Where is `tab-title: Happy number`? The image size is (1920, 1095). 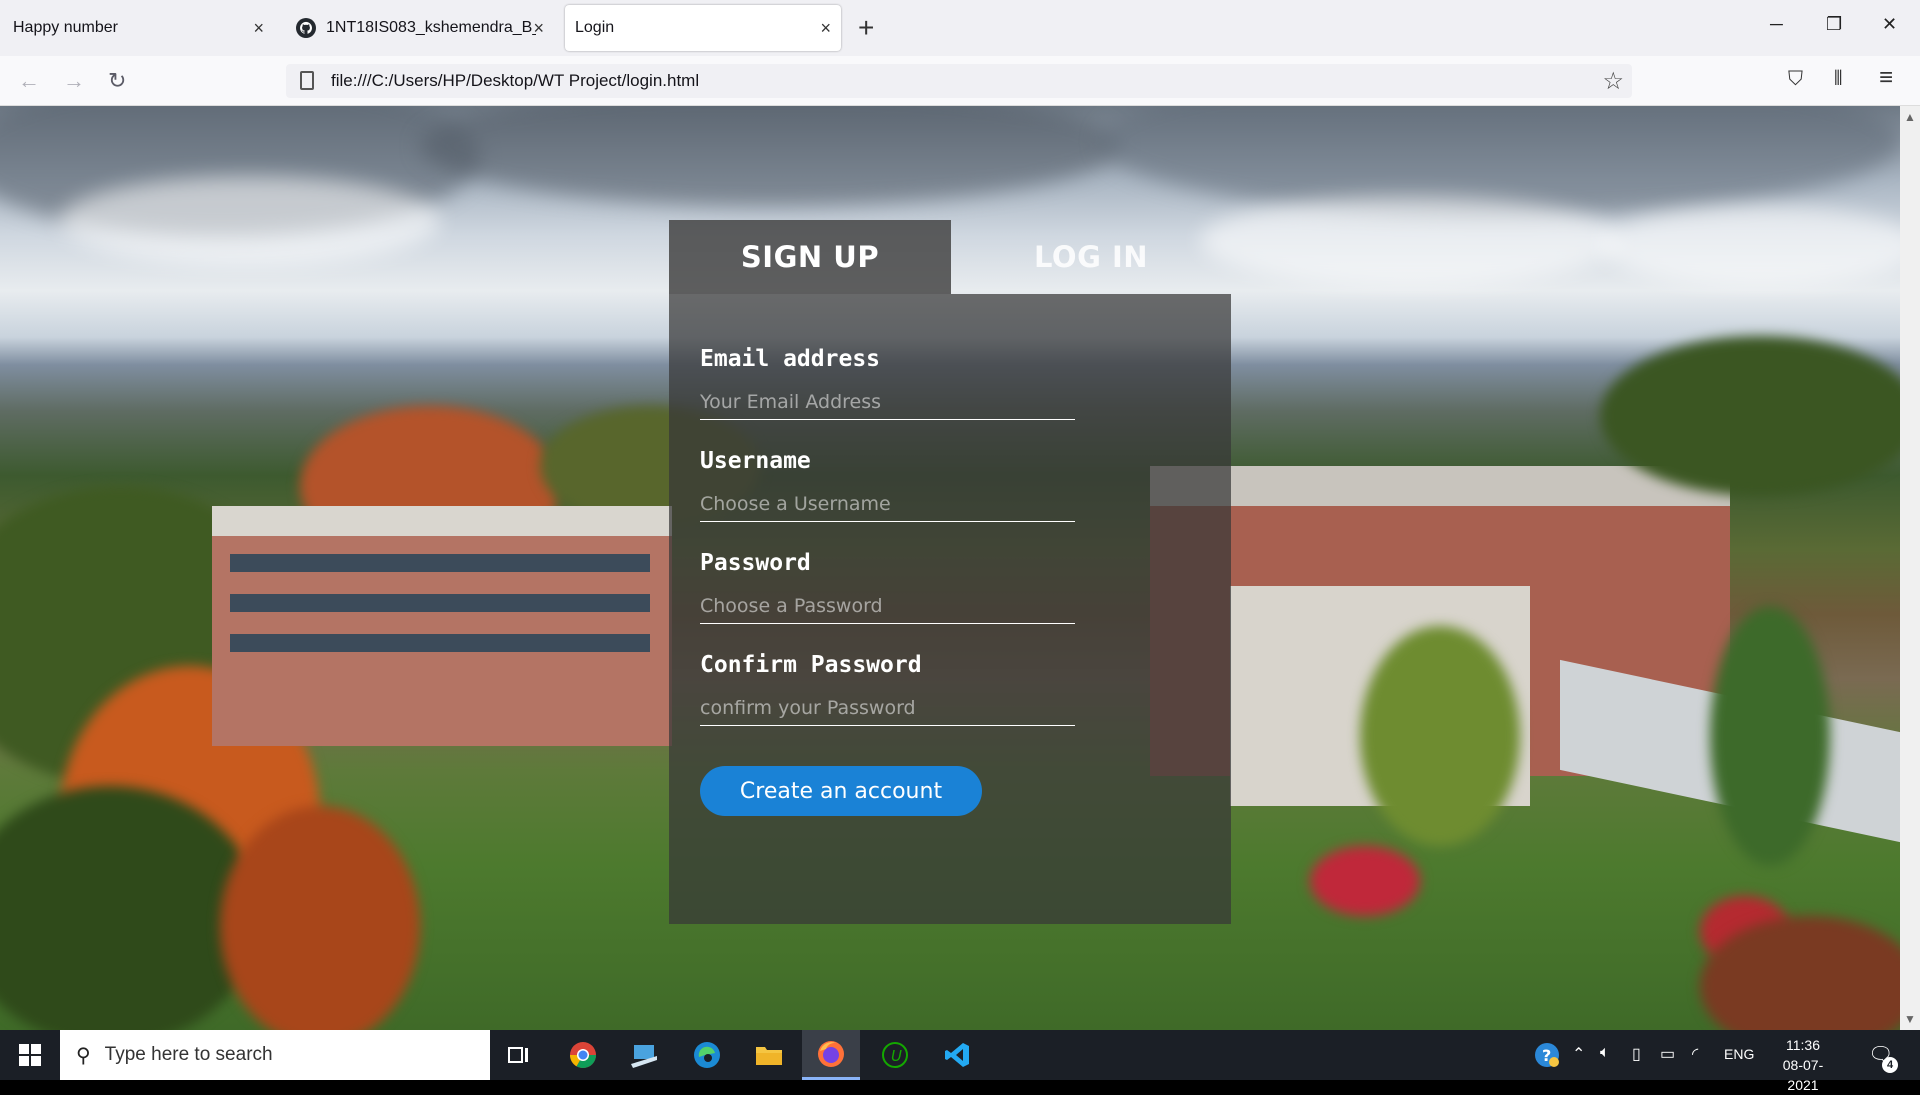
tab-title: Happy number is located at coordinates (65, 27).